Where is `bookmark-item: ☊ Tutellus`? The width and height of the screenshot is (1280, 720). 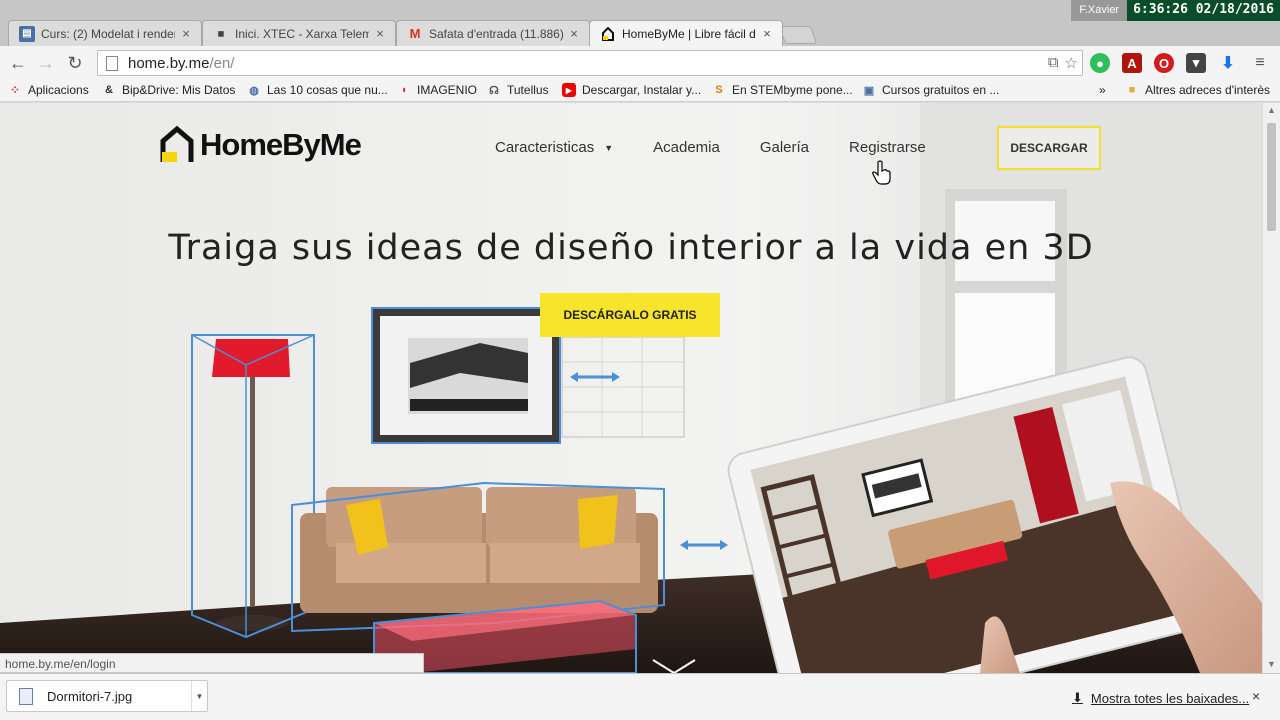 bookmark-item: ☊ Tutellus is located at coordinates (518, 90).